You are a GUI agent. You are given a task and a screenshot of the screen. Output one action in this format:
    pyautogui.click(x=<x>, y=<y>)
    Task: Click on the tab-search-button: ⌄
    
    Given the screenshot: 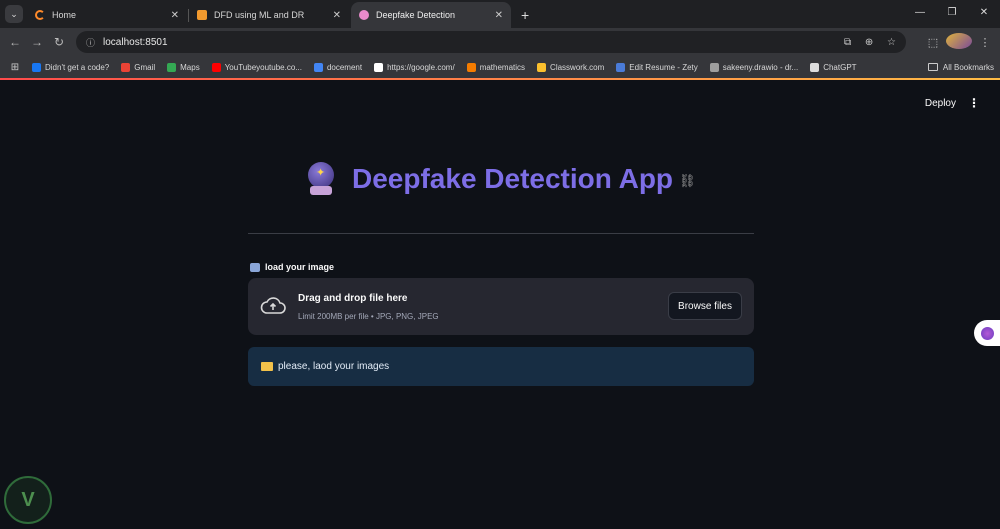 What is the action you would take?
    pyautogui.click(x=14, y=14)
    